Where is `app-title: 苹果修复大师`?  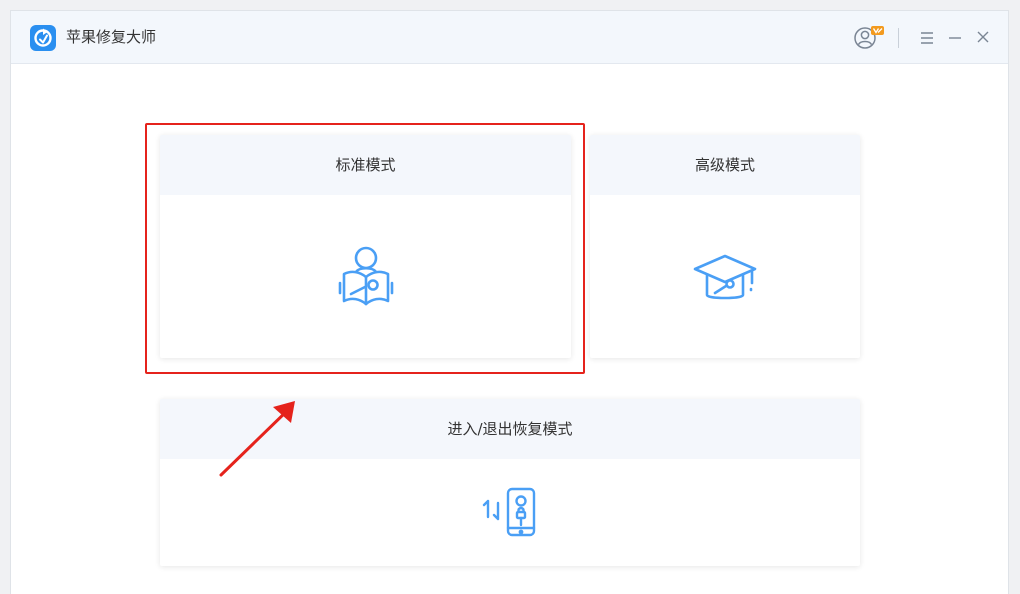
app-title: 苹果修复大师 is located at coordinates (111, 37).